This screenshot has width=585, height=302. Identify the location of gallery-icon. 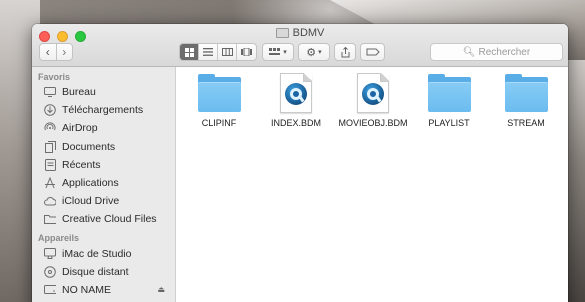
(246, 52).